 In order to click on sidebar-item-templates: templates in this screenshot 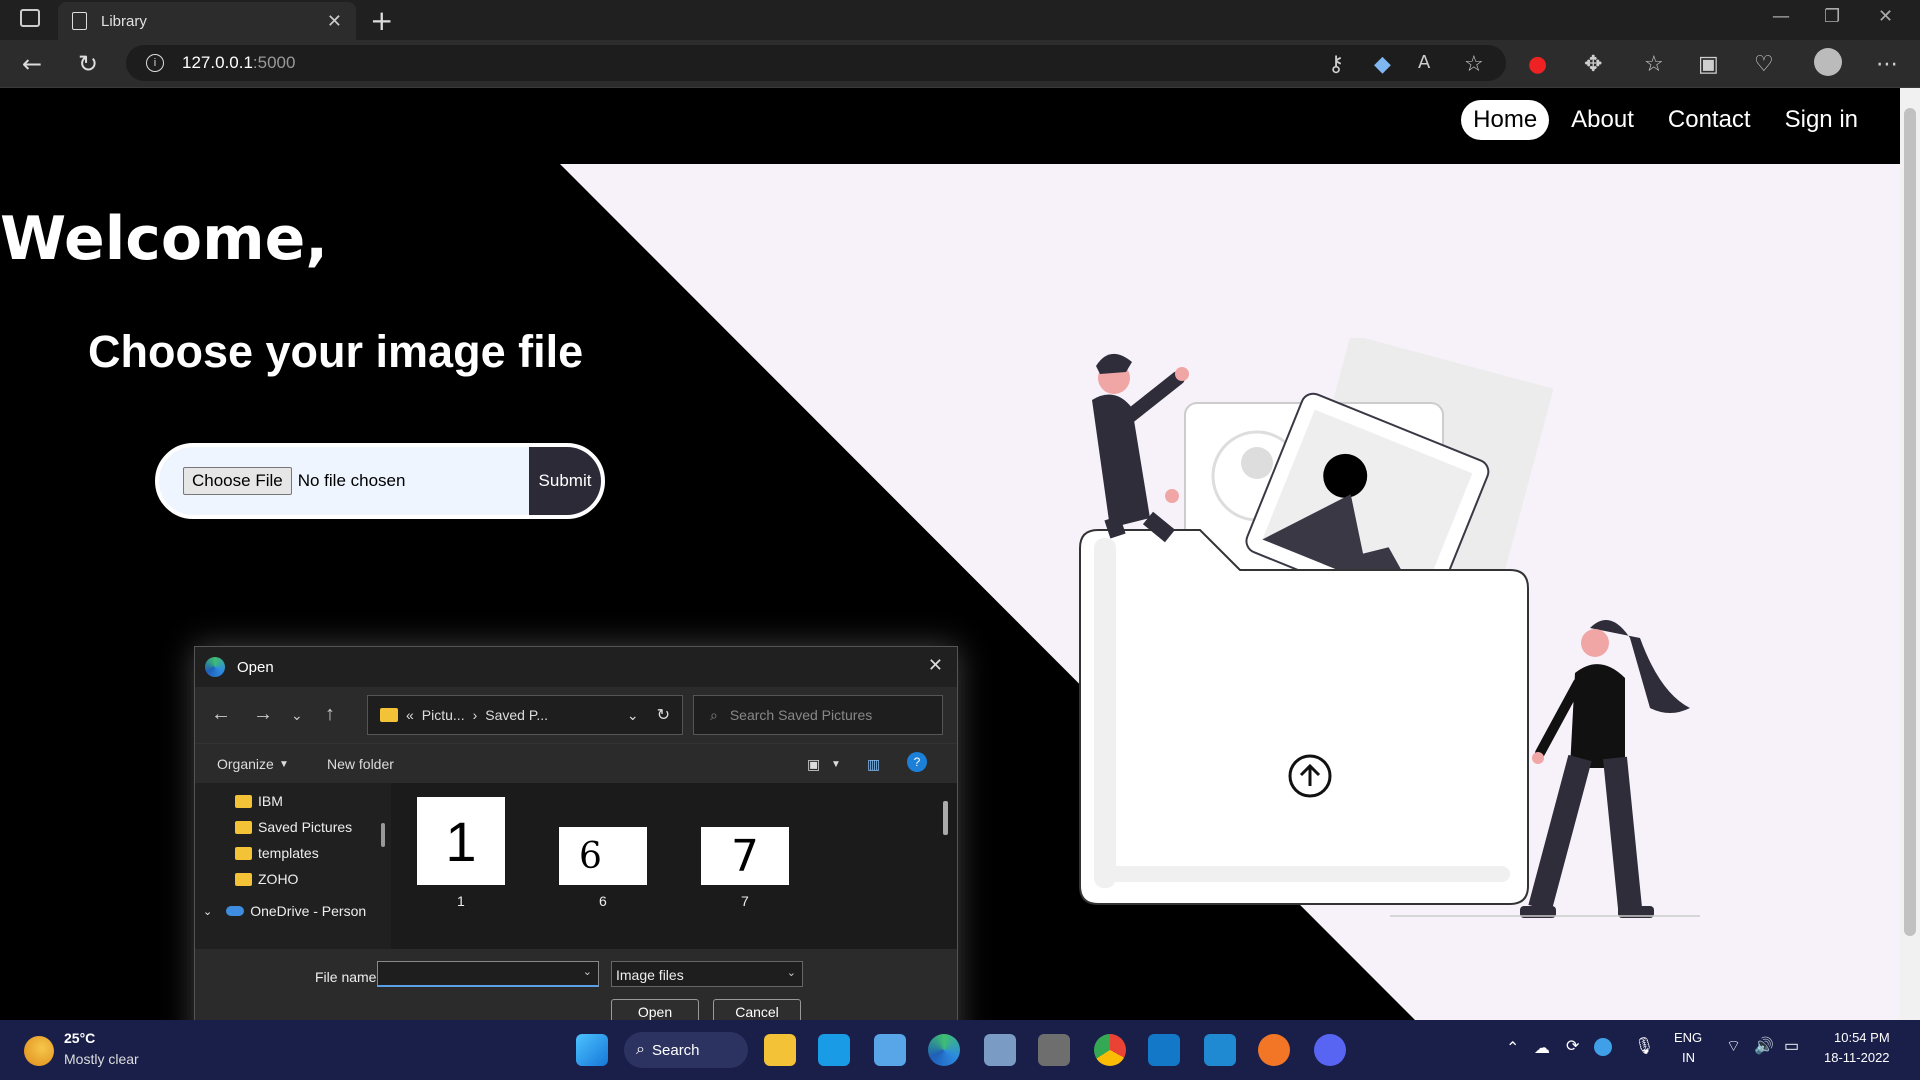, I will do `click(277, 853)`.